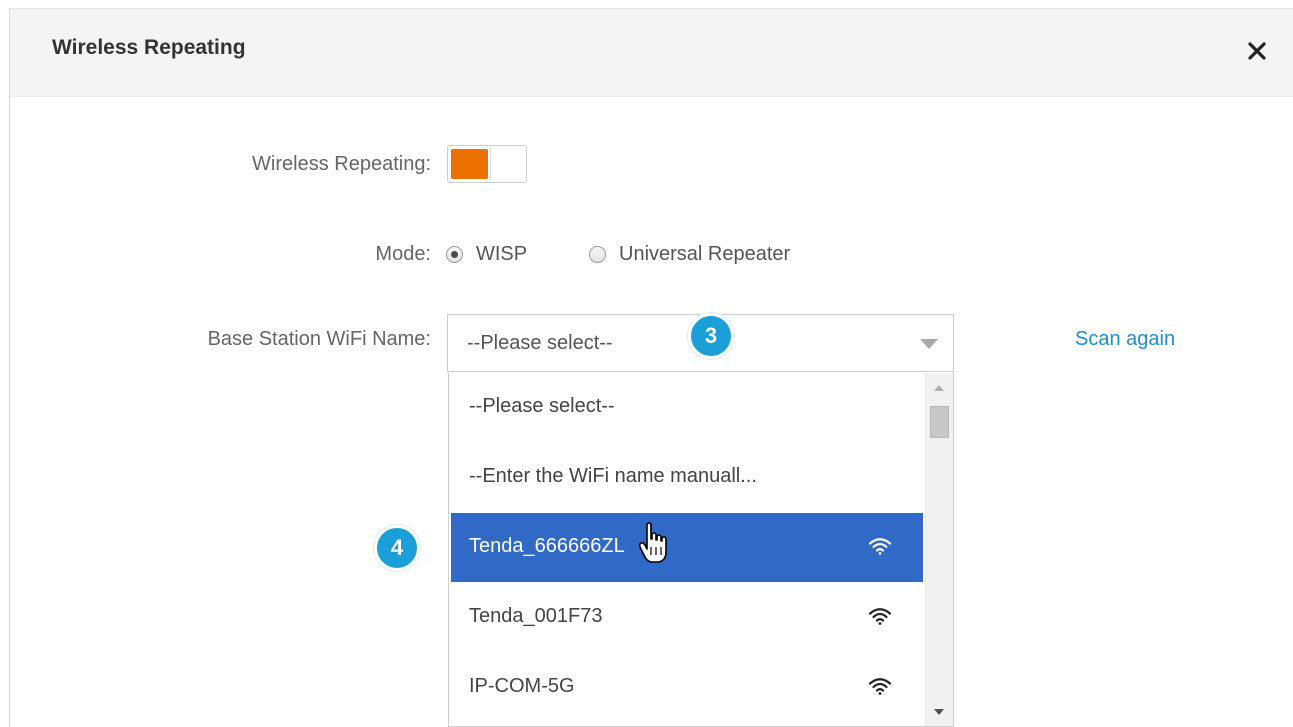 The width and height of the screenshot is (1293, 727). What do you see at coordinates (536, 616) in the screenshot?
I see `option-label: Tenda_001F73` at bounding box center [536, 616].